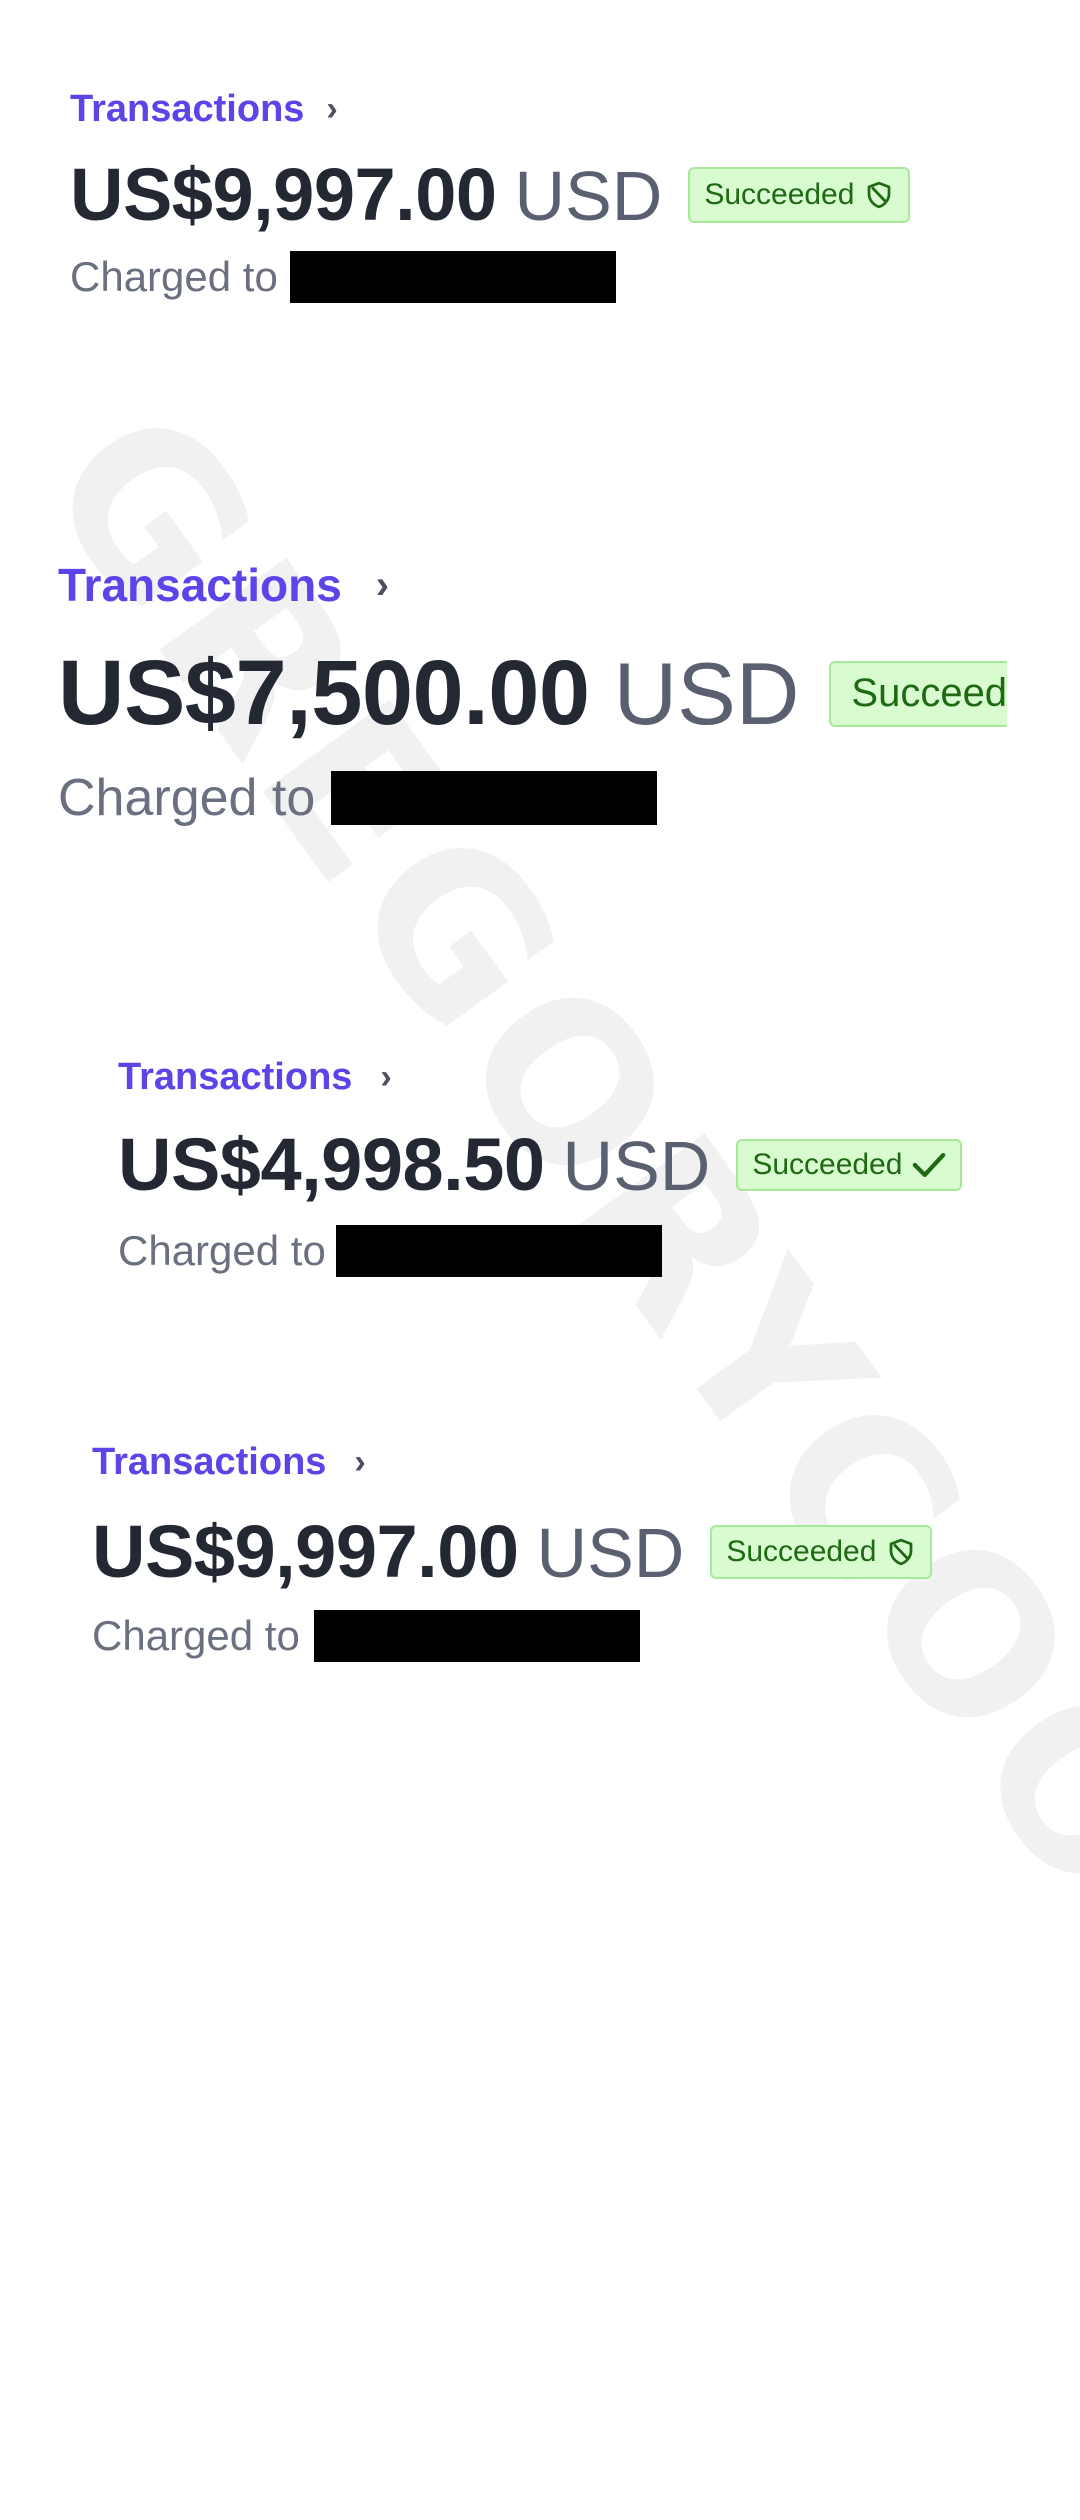  I want to click on status-badge: Succeed, so click(918, 693).